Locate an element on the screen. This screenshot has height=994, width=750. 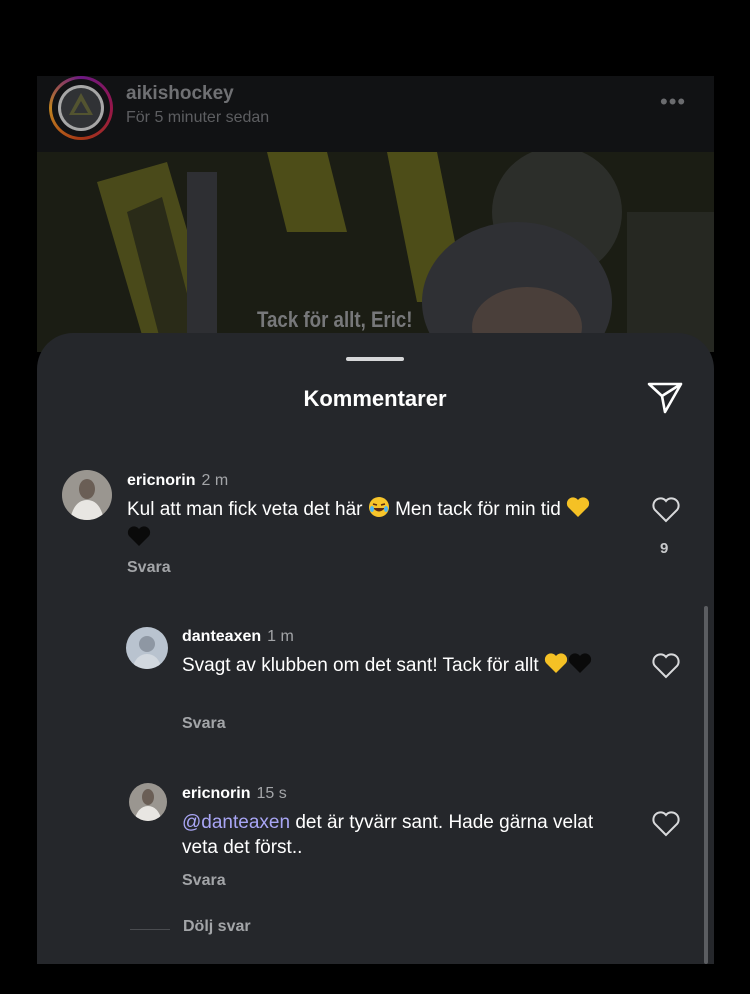
hide-replies-button: Dölj svar is located at coordinates (217, 927).